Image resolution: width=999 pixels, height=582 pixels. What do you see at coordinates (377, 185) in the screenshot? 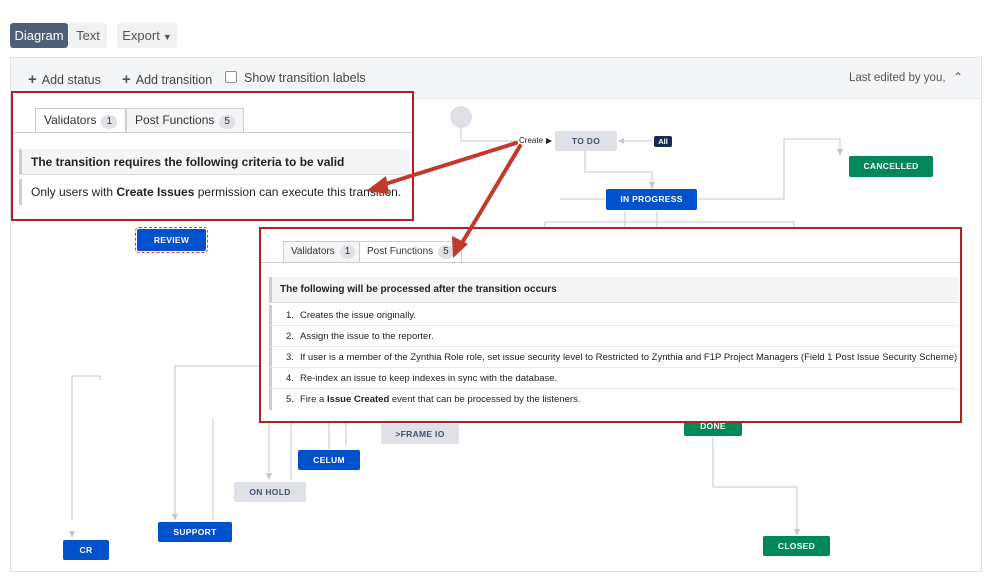
I see `arrow-head-icon` at bounding box center [377, 185].